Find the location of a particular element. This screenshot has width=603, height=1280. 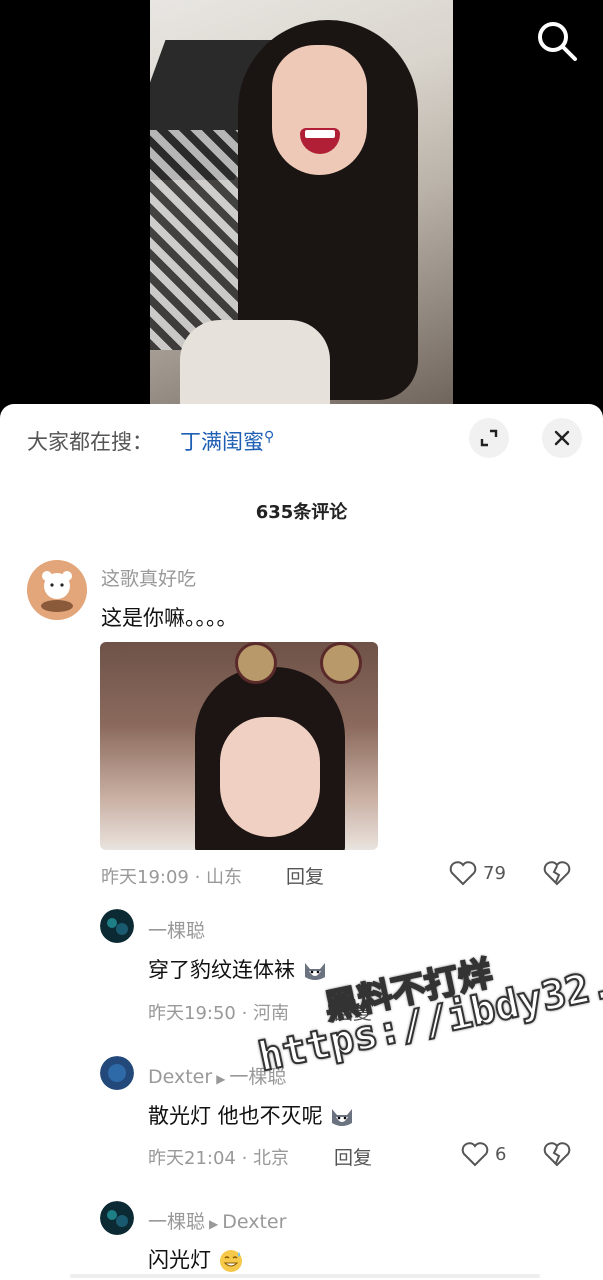

hot-search-term-text: 丁满闺蜜 is located at coordinates (222, 442).